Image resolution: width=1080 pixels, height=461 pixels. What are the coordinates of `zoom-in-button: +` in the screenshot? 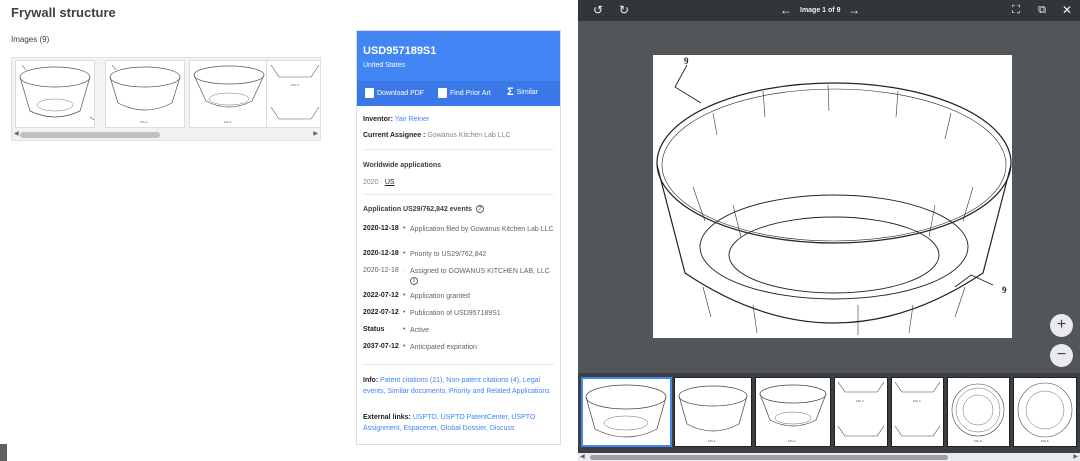 It's located at (1061, 325).